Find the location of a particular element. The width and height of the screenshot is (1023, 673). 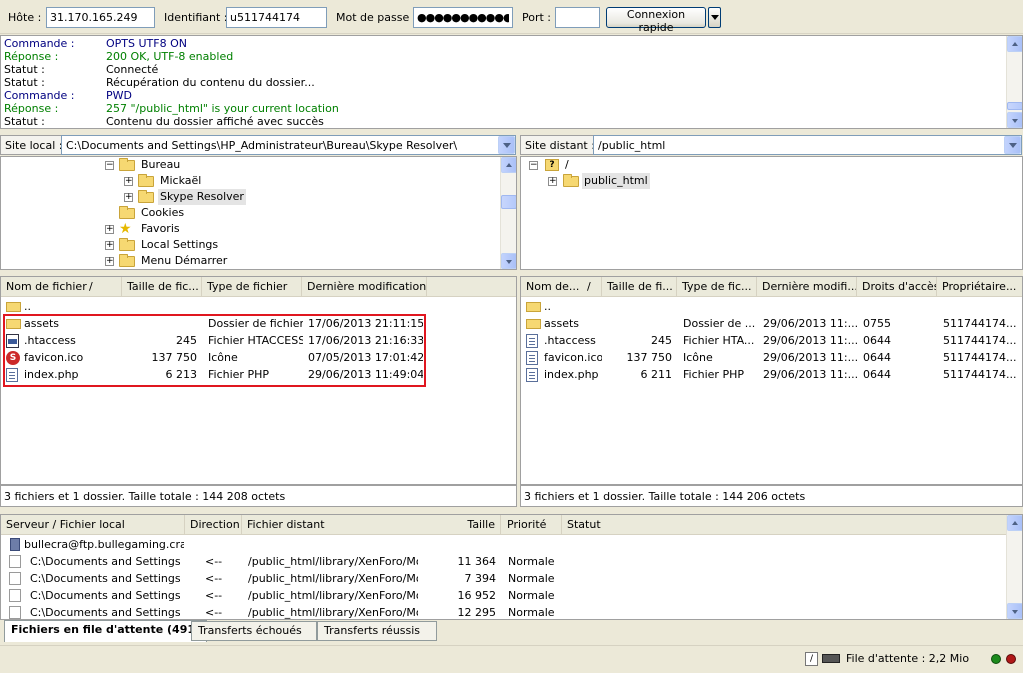

port-input is located at coordinates (577, 17).